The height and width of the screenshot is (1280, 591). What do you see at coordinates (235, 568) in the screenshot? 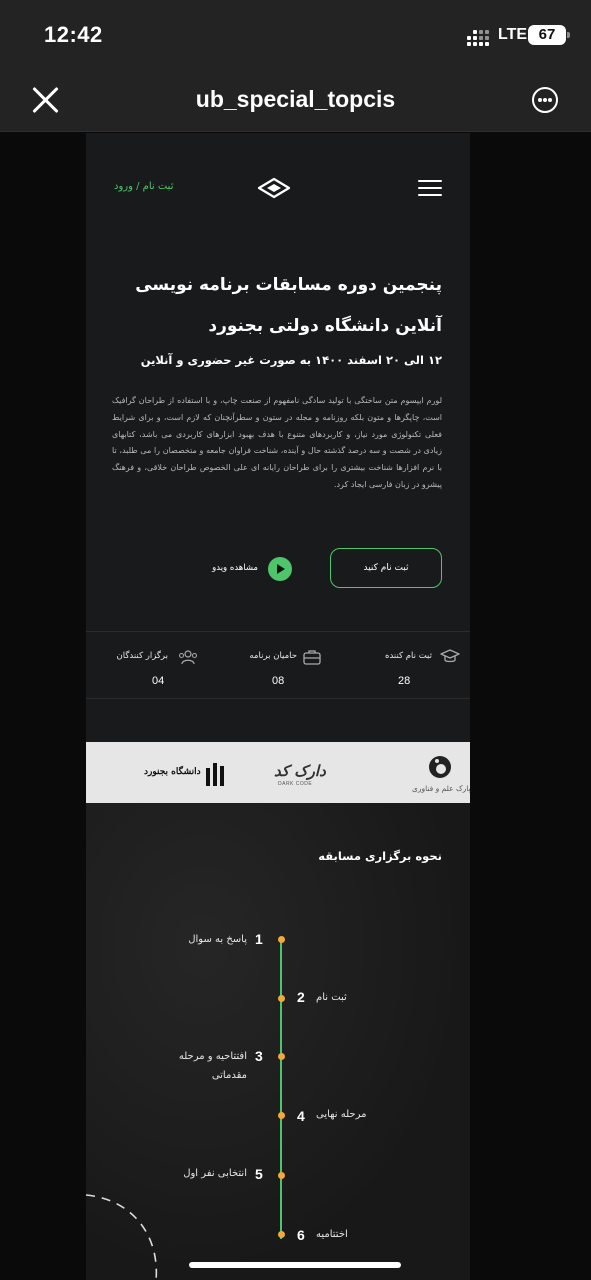
I see `watch-video-label: مشاهده ویدو` at bounding box center [235, 568].